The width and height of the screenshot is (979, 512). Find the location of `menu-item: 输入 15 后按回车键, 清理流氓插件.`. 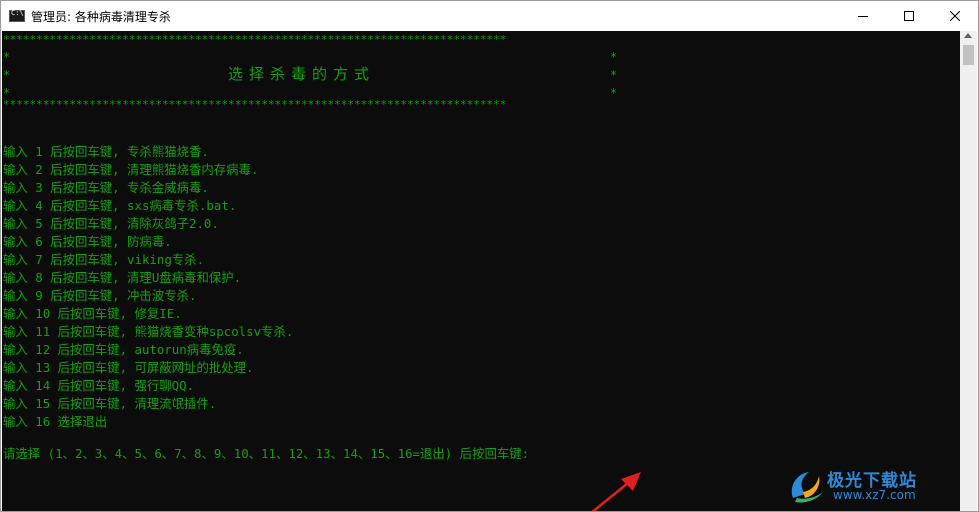

menu-item: 输入 15 后按回车键, 清理流氓插件. is located at coordinates (110, 403).